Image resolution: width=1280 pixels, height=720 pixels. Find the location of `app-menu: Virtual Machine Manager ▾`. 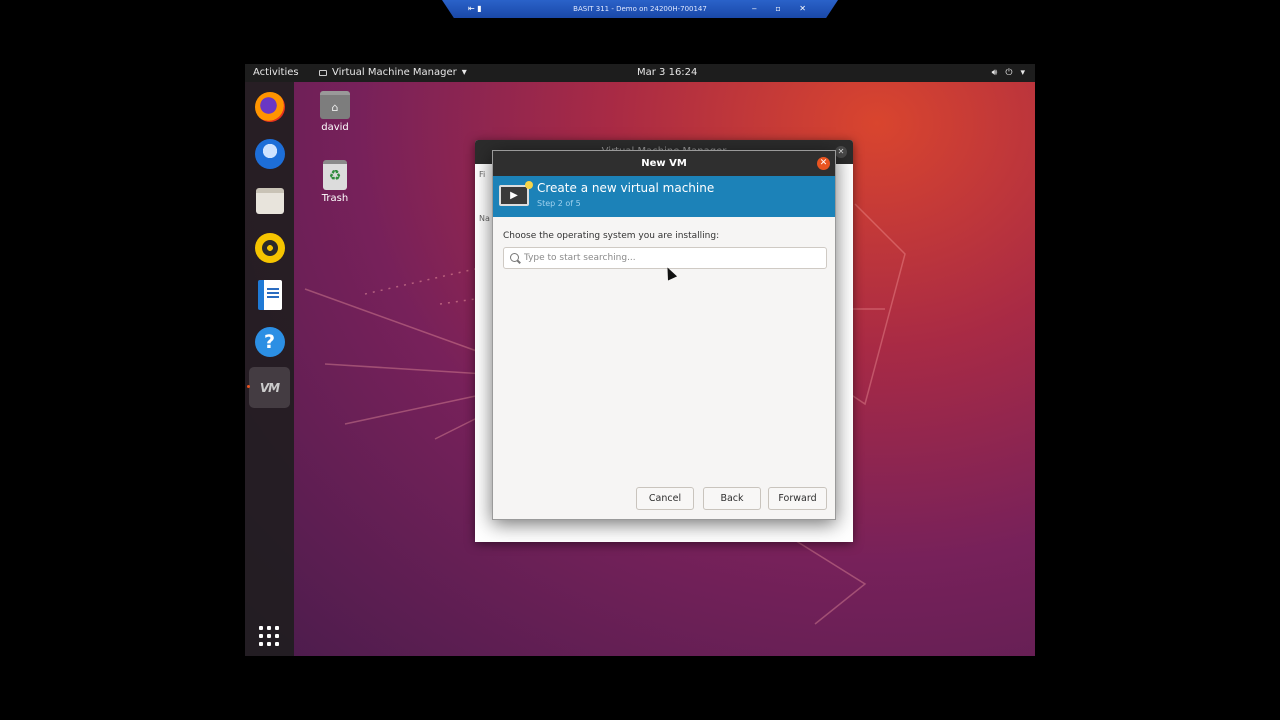

app-menu: Virtual Machine Manager ▾ is located at coordinates (393, 73).